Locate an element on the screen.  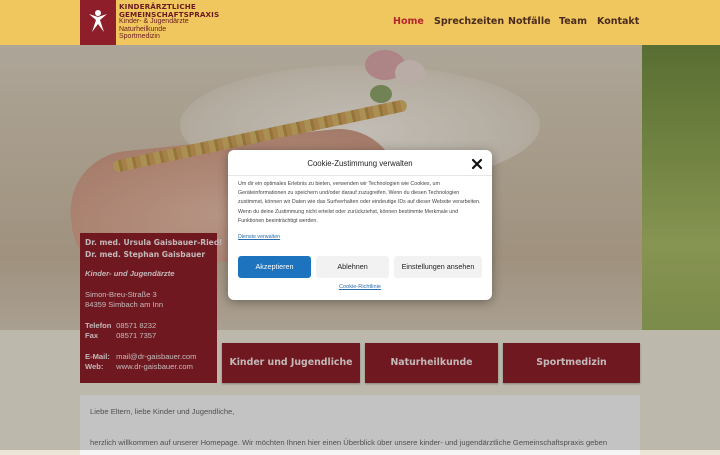
logo-line-3: Kinder- & Jugendärzte is located at coordinates (154, 21).